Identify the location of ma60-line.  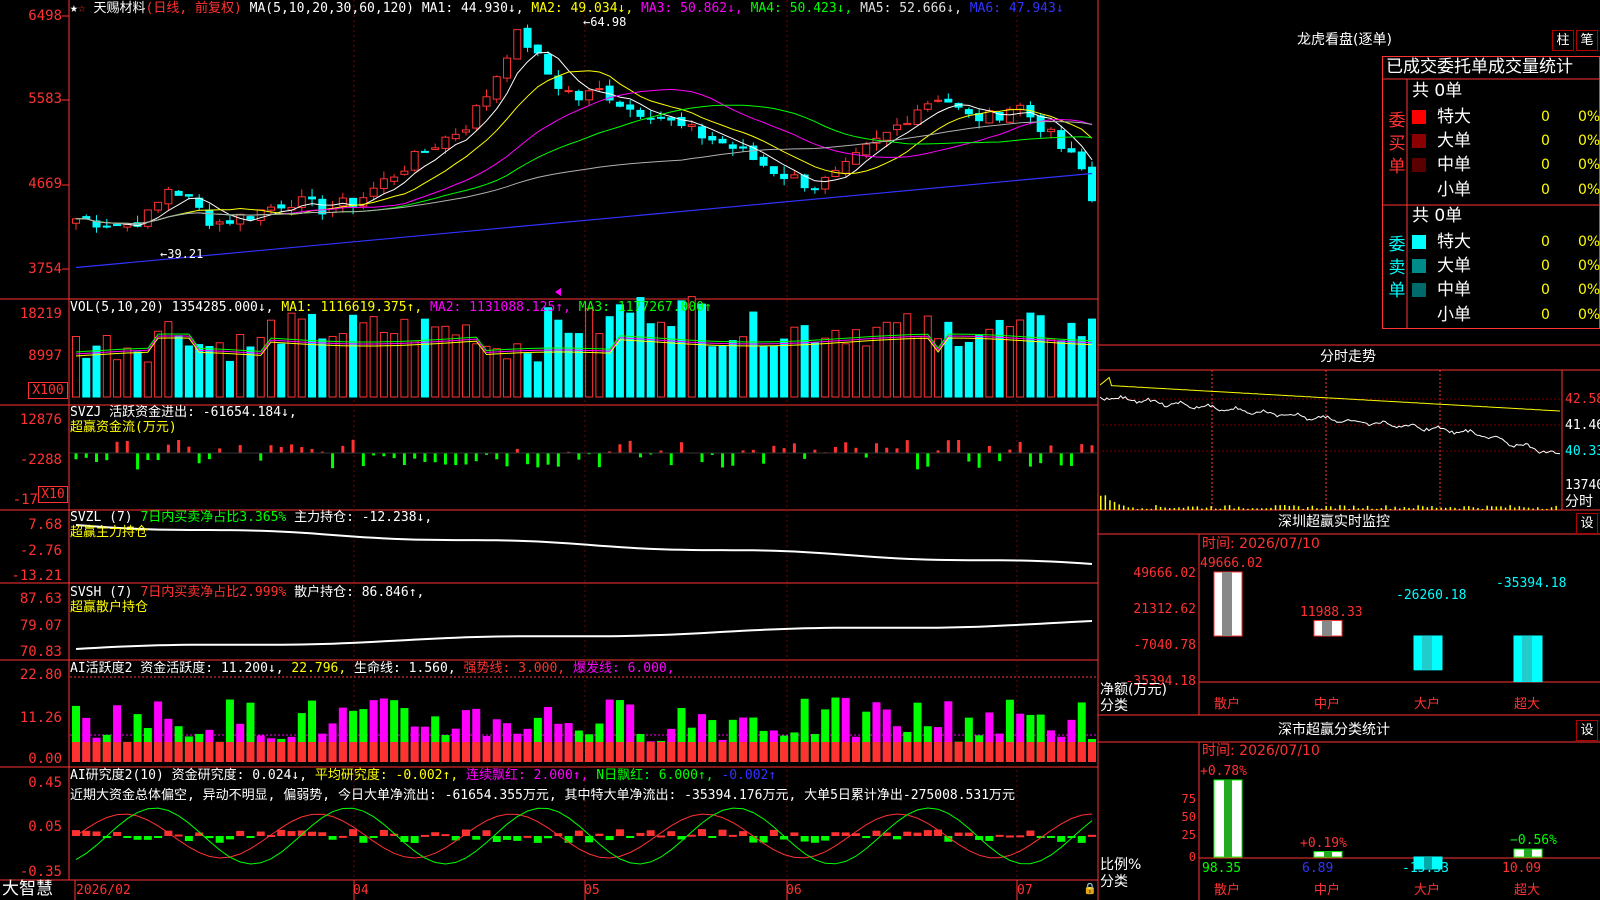
(584, 172).